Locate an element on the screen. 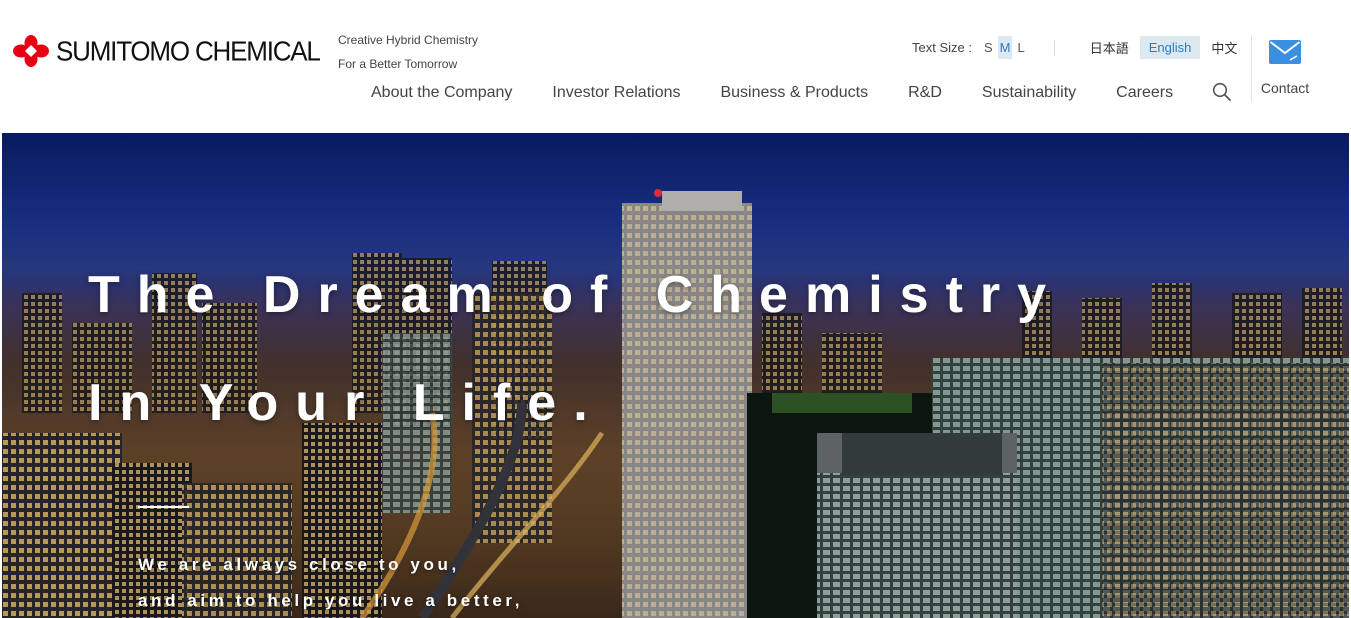  utility-bar: Text Size : S M L 日本語 English 中文 is located at coordinates (1080, 47).